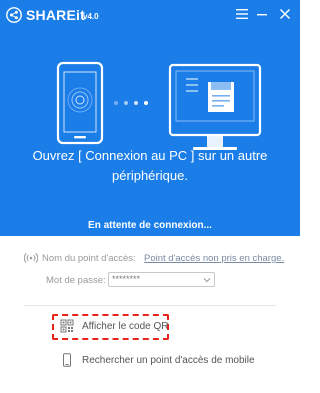  What do you see at coordinates (67, 326) in the screenshot?
I see `qr-code-icon` at bounding box center [67, 326].